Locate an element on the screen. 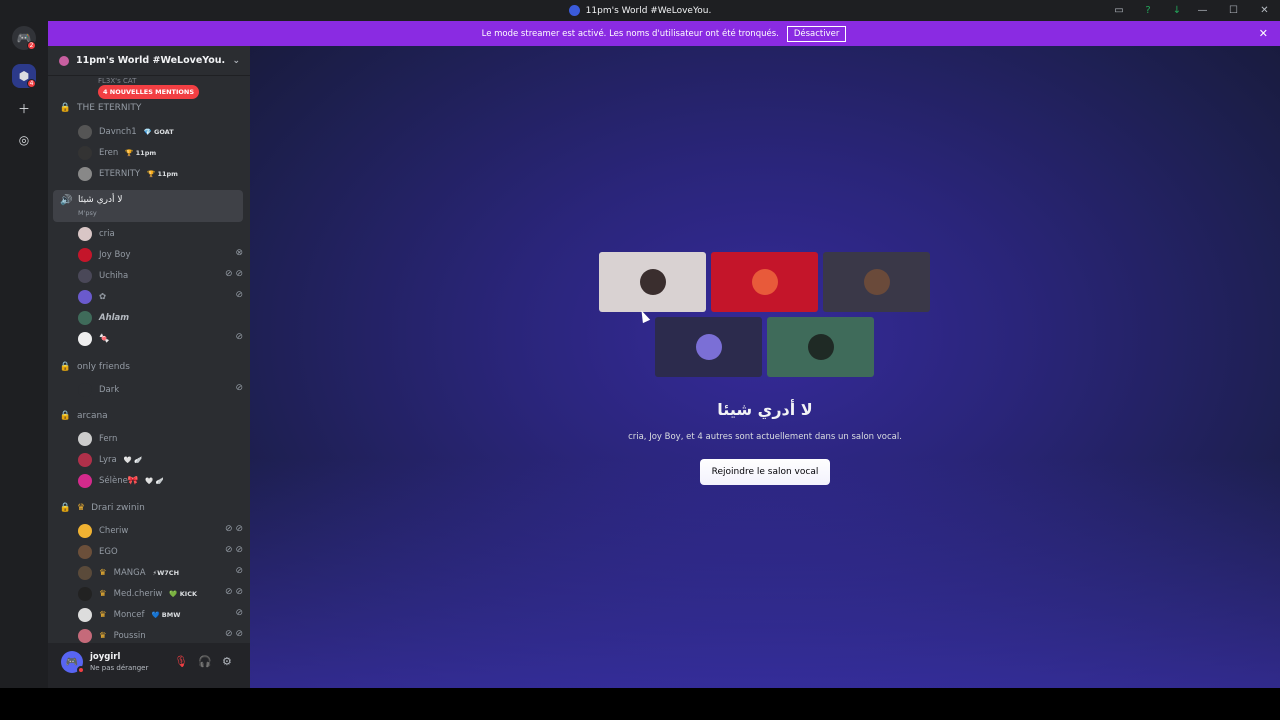  voice-user: Joy Boy ⊗ is located at coordinates (160, 255).